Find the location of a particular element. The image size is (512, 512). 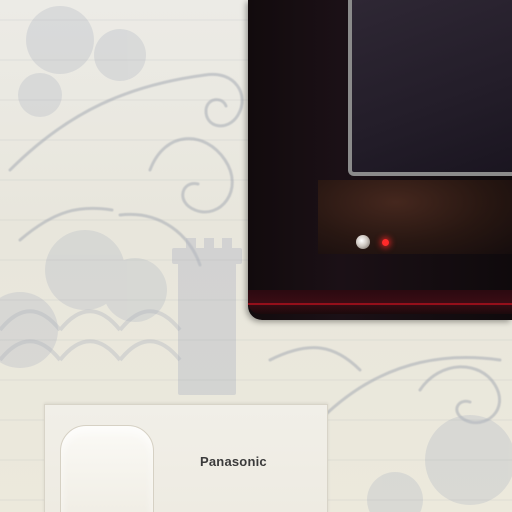

tv-bottom-trim is located at coordinates (380, 302).